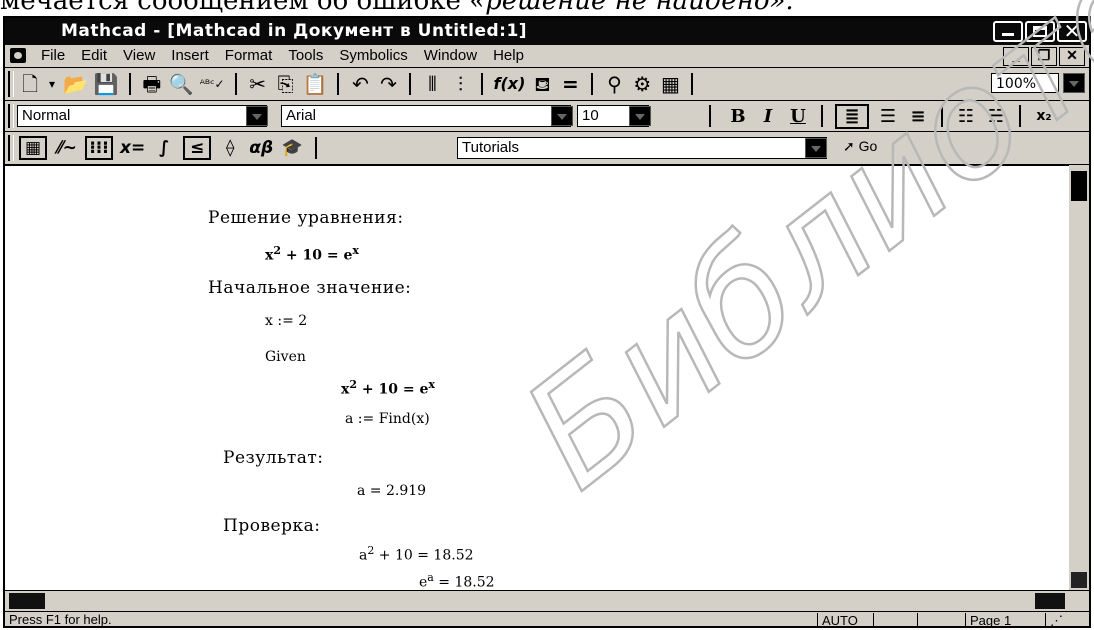 The height and width of the screenshot is (630, 1094). What do you see at coordinates (164, 148) in the screenshot?
I see `calculus-toolbar-icon: ∫` at bounding box center [164, 148].